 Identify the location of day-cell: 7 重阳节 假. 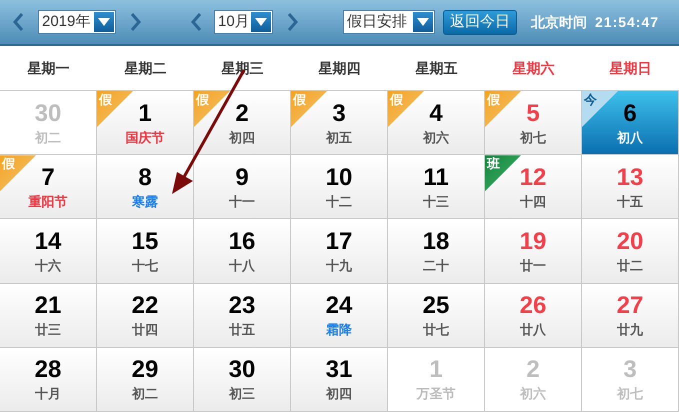
(48, 187).